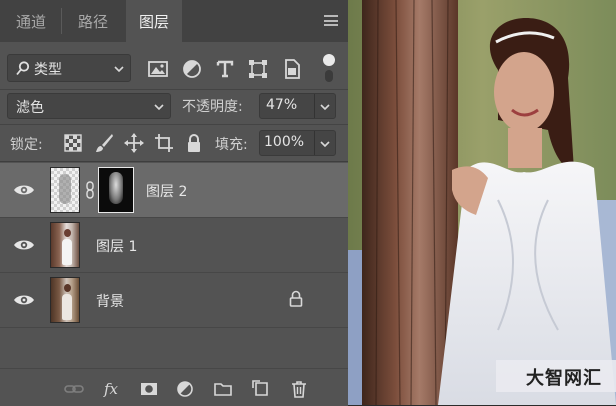 This screenshot has width=616, height=406. What do you see at coordinates (212, 107) in the screenshot?
I see `opacity-label: 不透明度:` at bounding box center [212, 107].